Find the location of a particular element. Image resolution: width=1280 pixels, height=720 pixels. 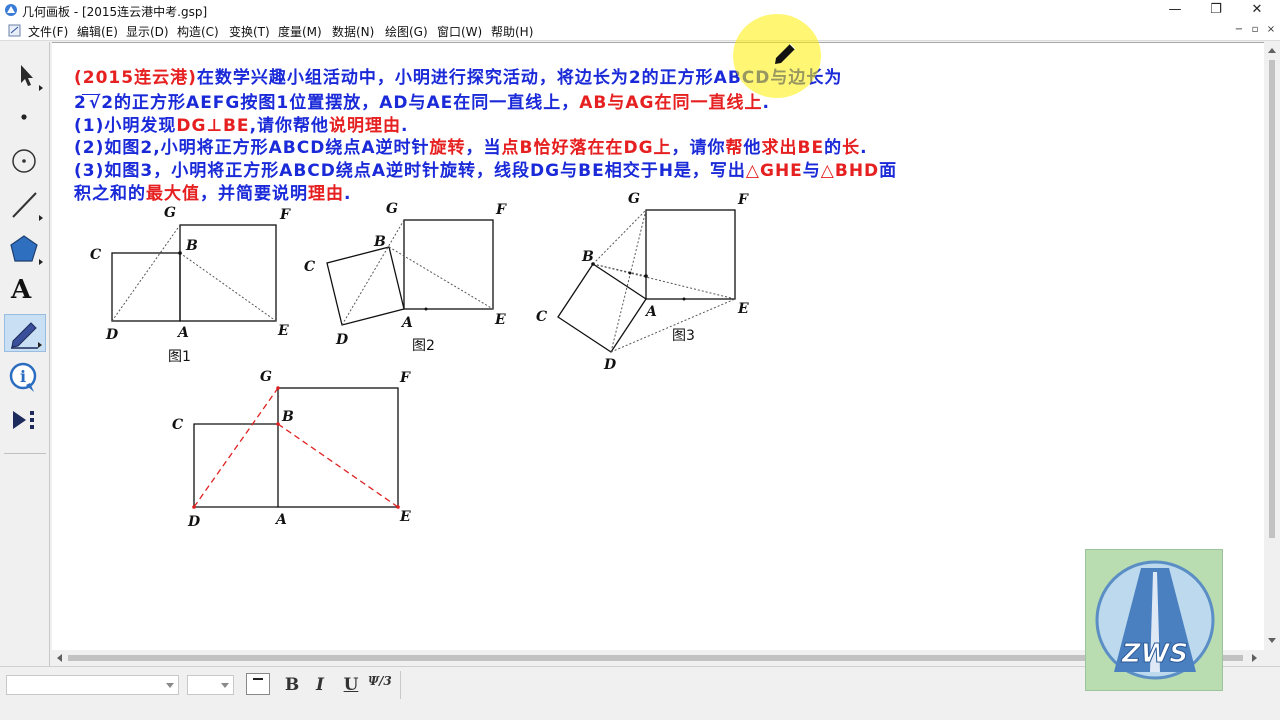

document-minimize-button: − is located at coordinates (1239, 30).